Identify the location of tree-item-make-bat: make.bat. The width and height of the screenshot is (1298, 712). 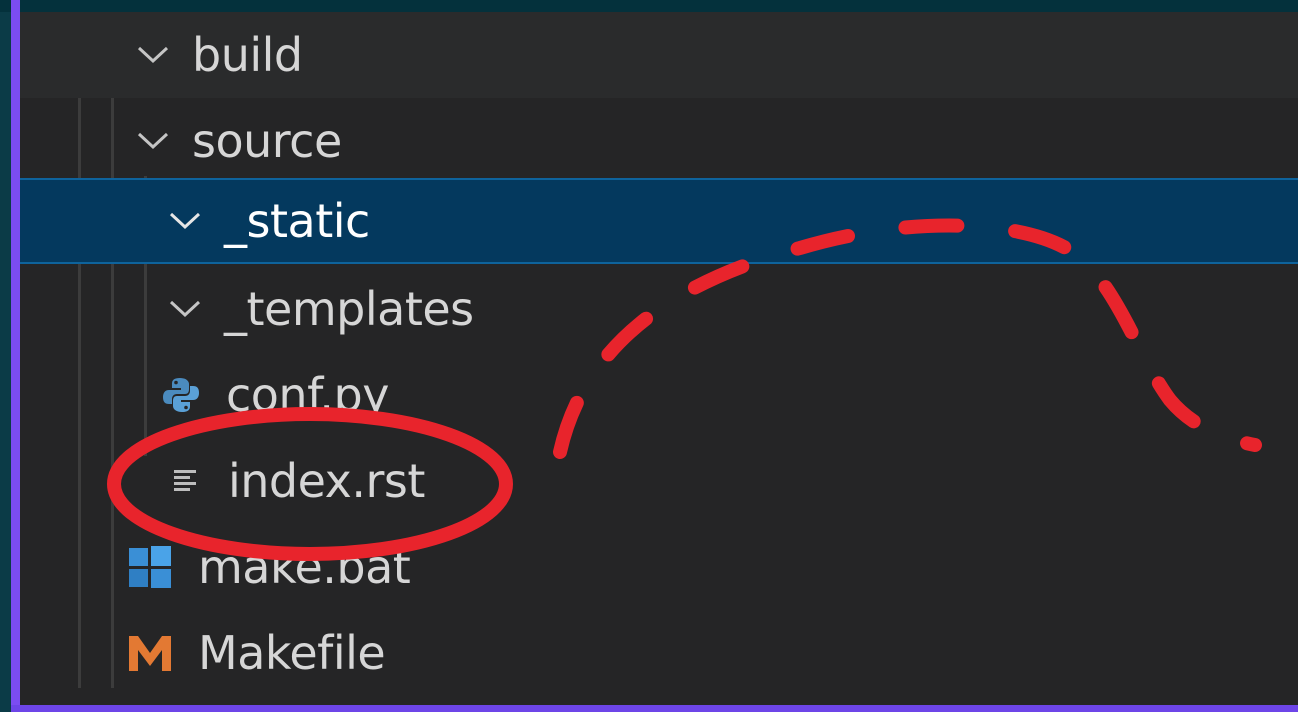
(659, 567).